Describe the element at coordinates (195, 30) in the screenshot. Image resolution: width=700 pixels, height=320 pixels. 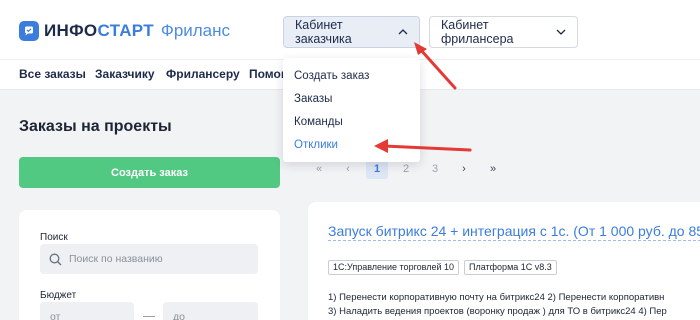
I see `logo-subtitle: Фриланс` at that location.